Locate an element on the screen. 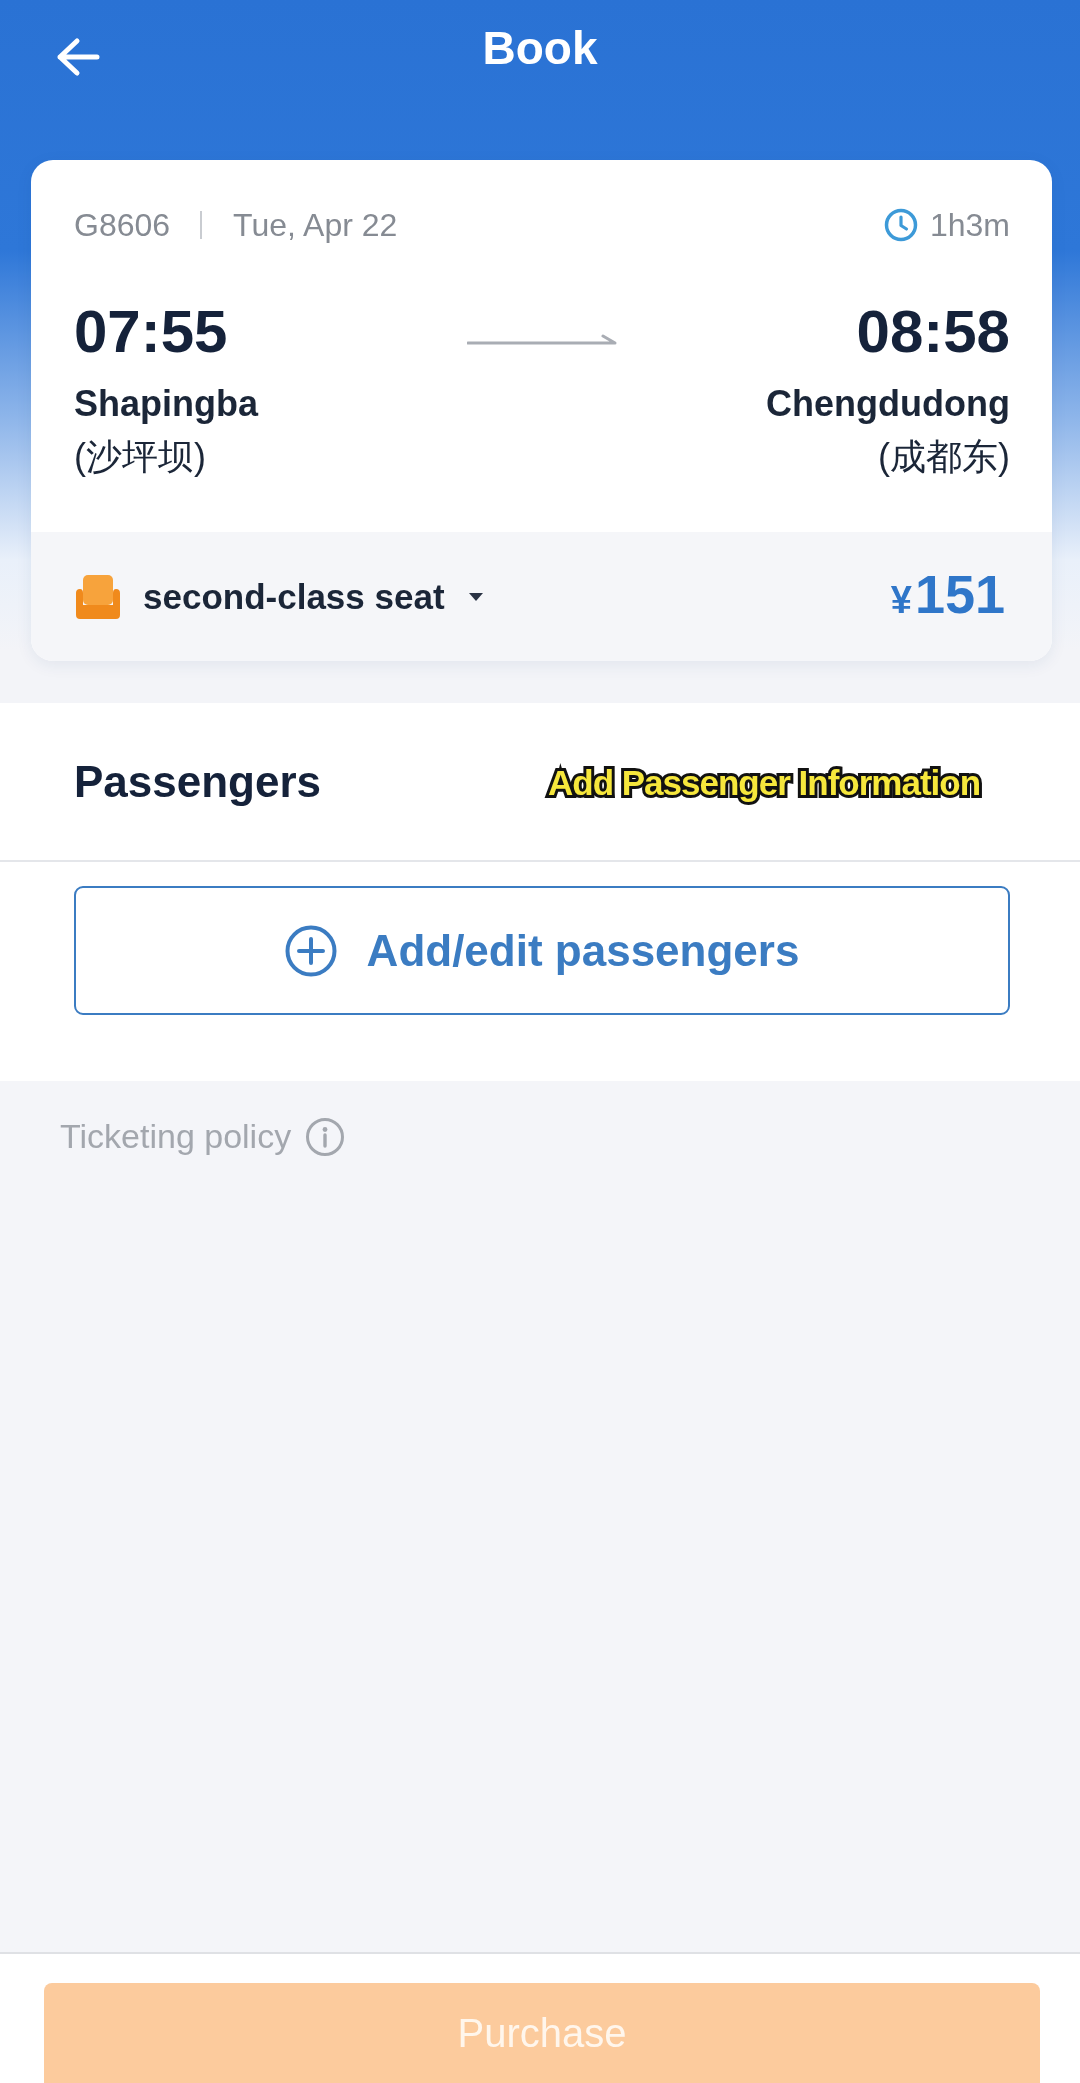 This screenshot has height=2083, width=1080. add-passengers-button: Add/edit passengers is located at coordinates (542, 950).